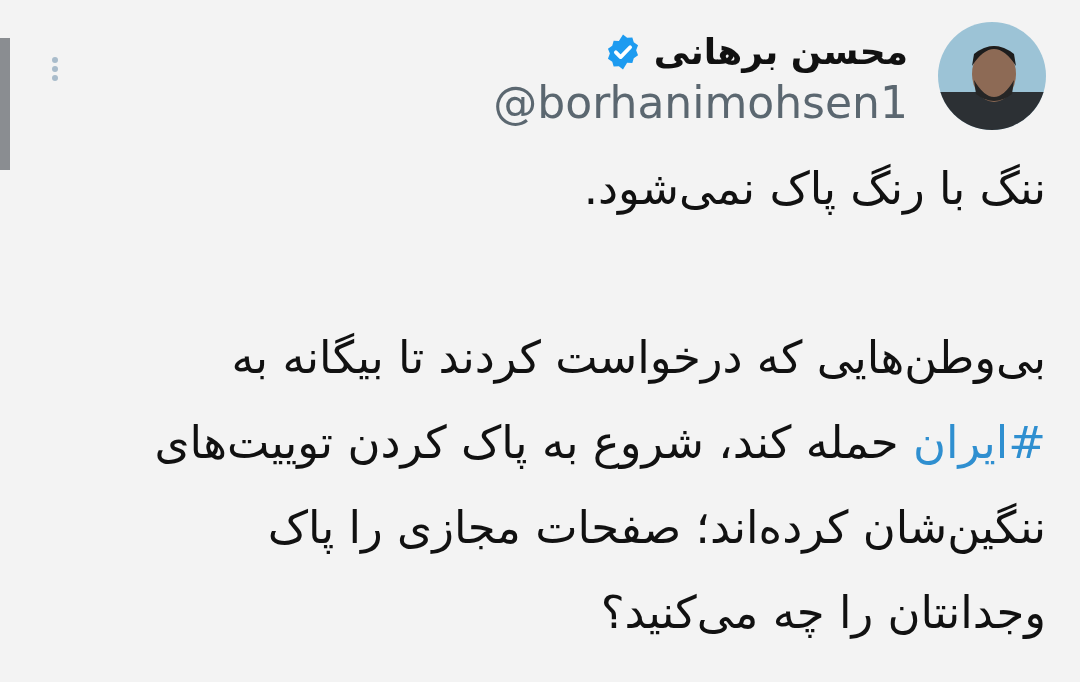  Describe the element at coordinates (822, 613) in the screenshot. I see `tweet-text-line: وجدانتان را چه می‌کنید؟` at that location.